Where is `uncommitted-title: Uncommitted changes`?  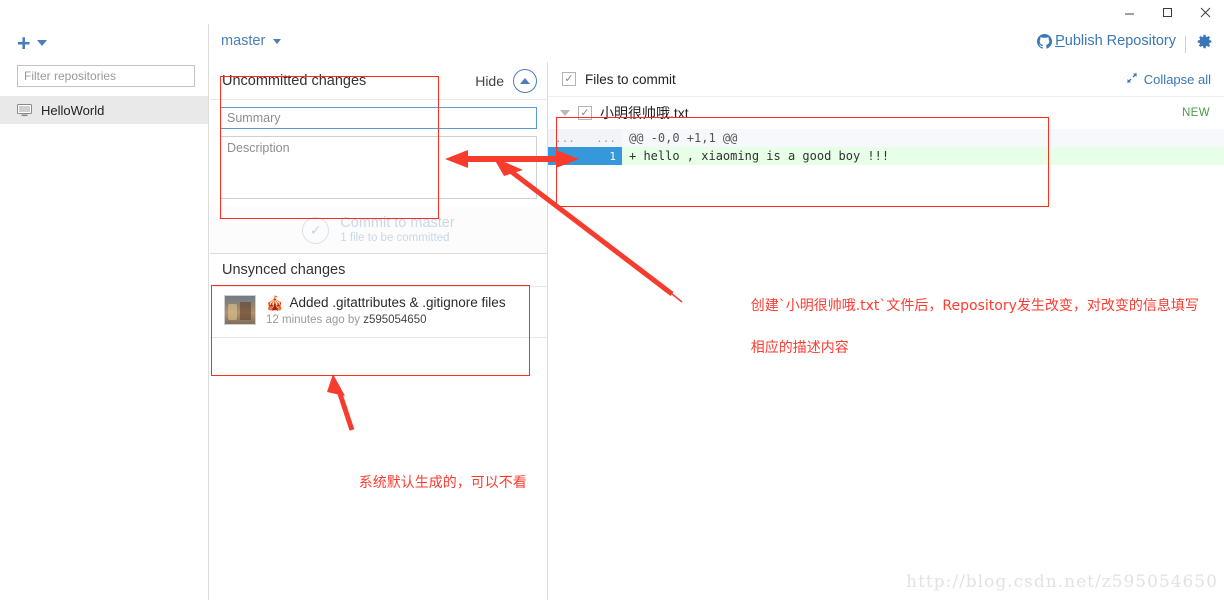
uncommitted-title: Uncommitted changes is located at coordinates (294, 80).